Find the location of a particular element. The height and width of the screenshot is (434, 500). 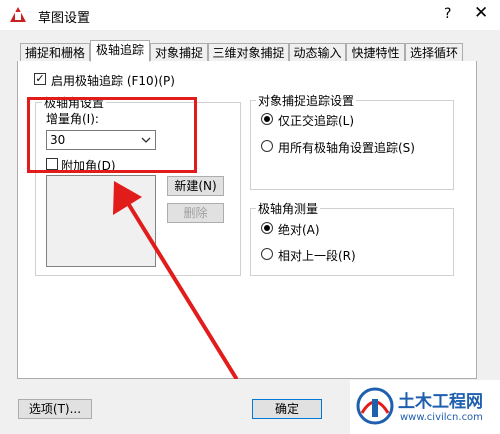

watermark-logo: 土木工程网 www.civilcn.com is located at coordinates (425, 407).